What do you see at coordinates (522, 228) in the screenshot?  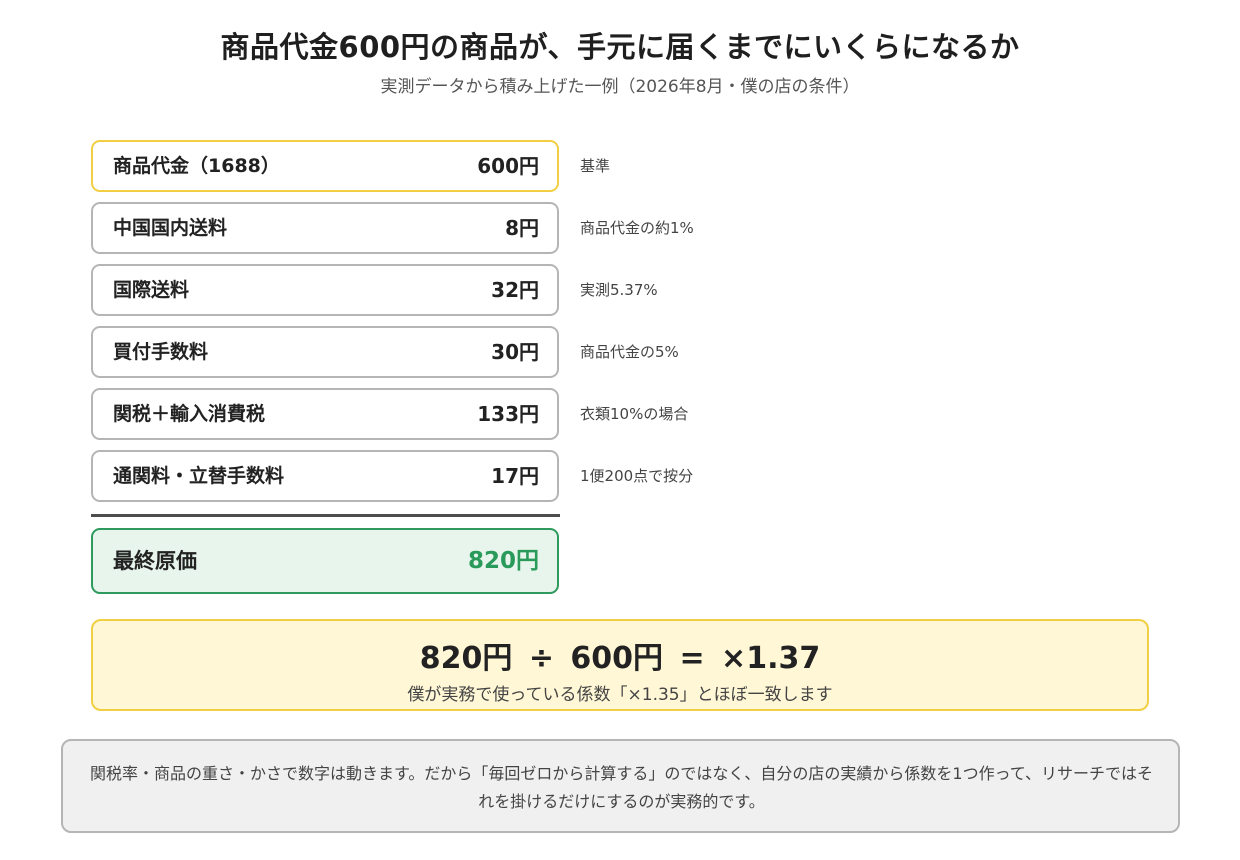 I see `cost-row-value: 8円` at bounding box center [522, 228].